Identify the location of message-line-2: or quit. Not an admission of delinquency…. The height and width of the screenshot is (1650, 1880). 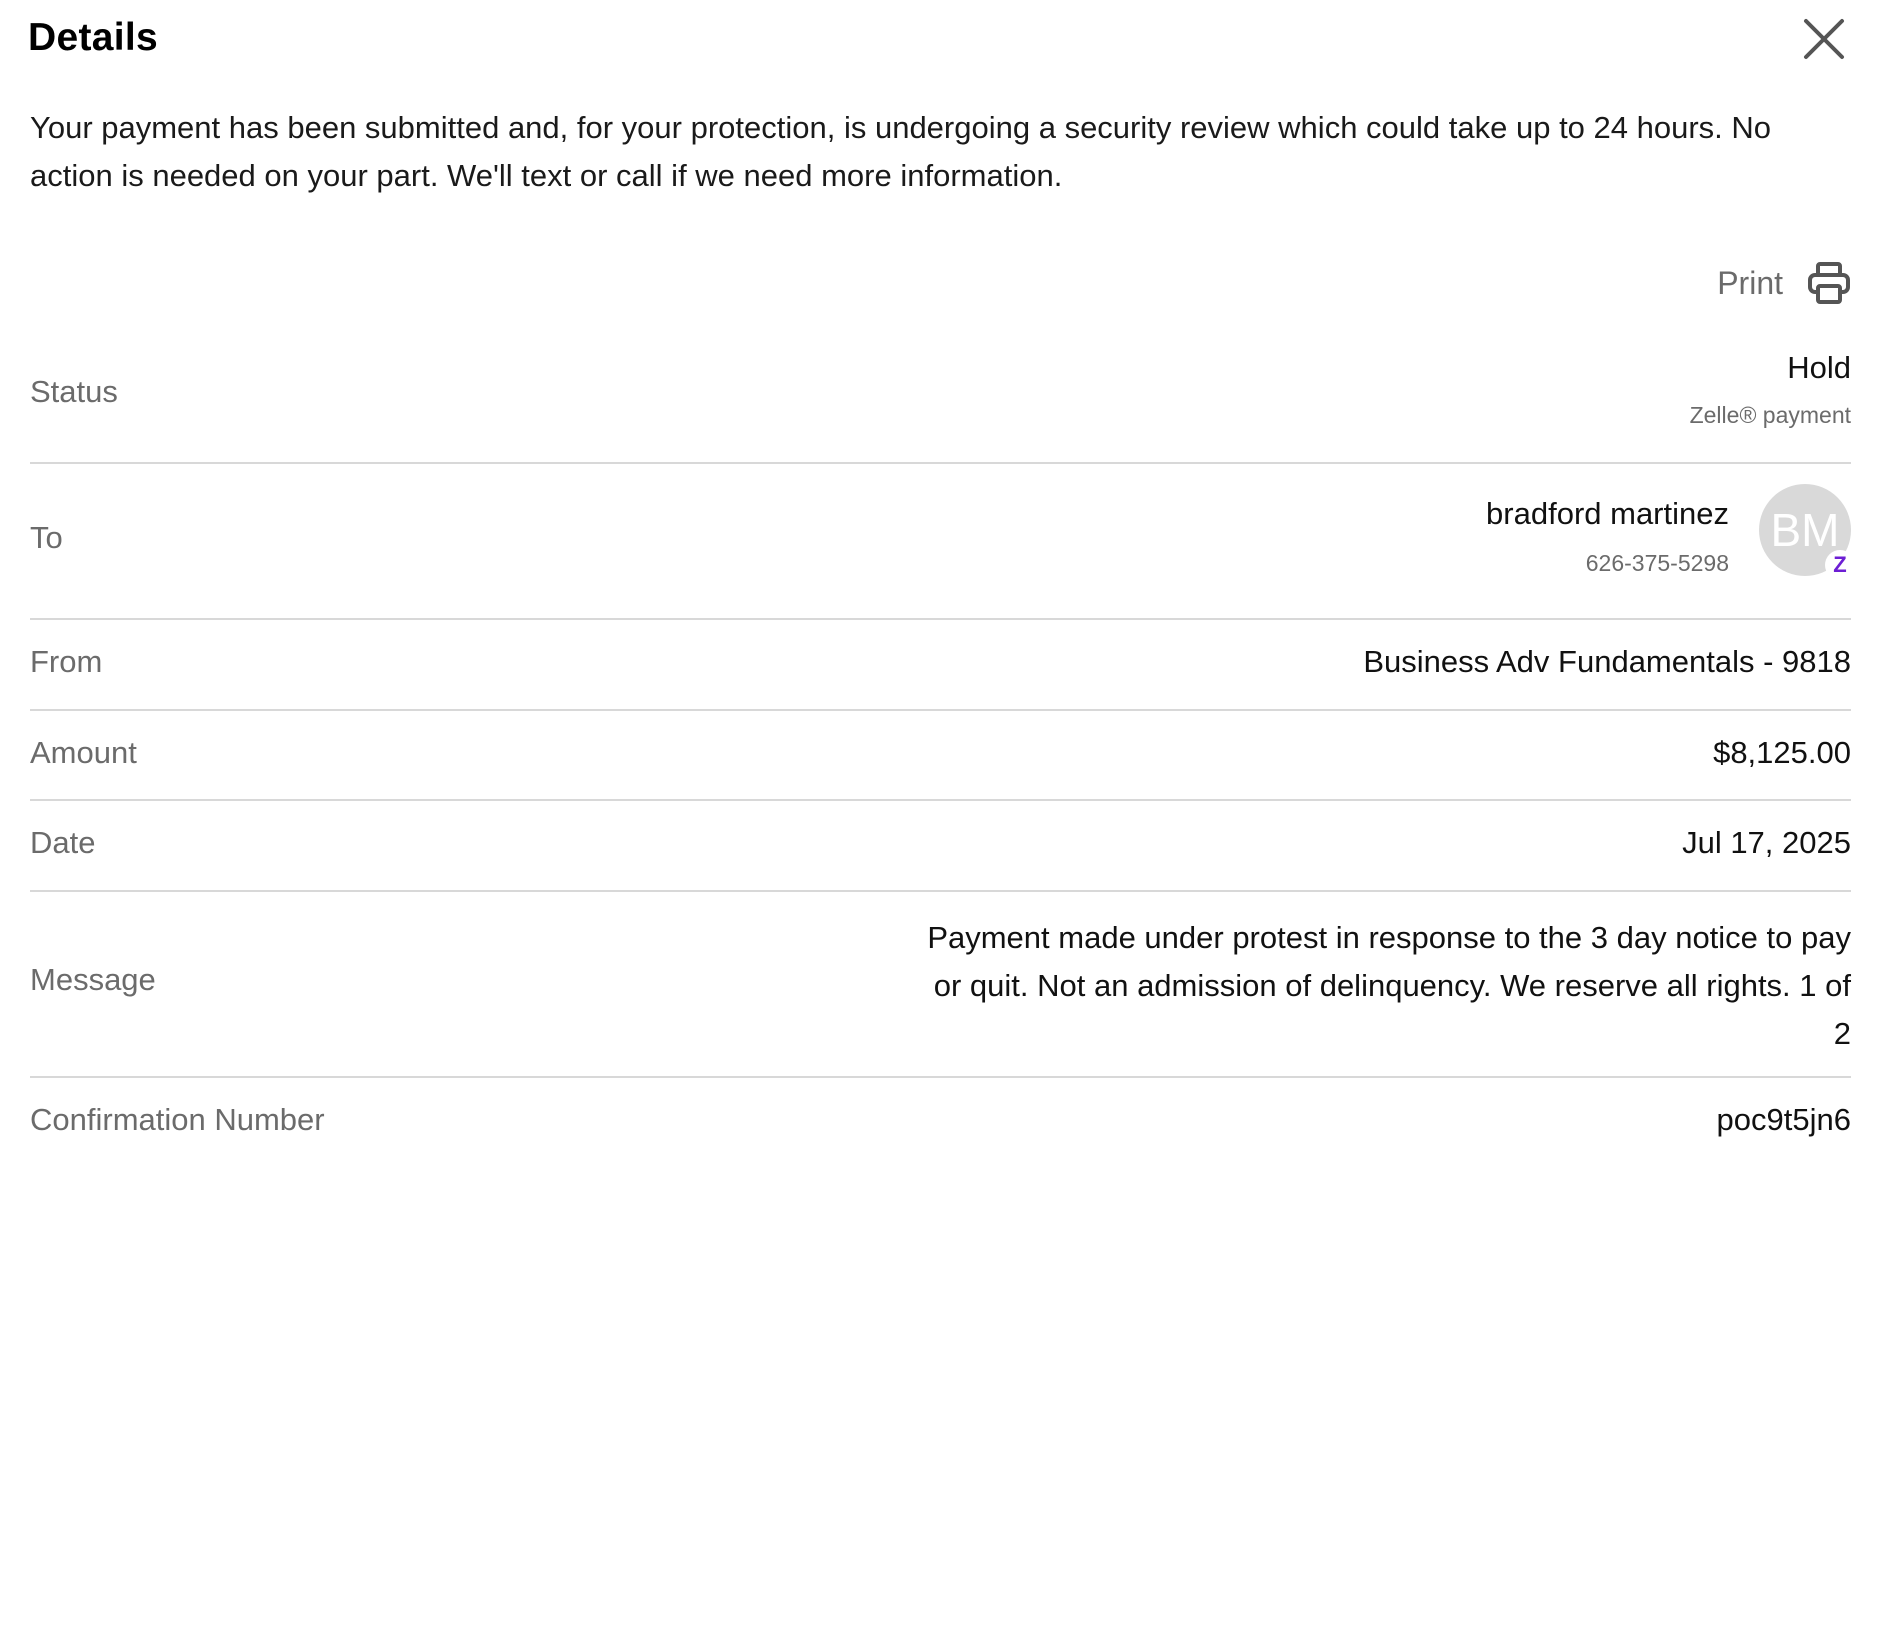
(1392, 985).